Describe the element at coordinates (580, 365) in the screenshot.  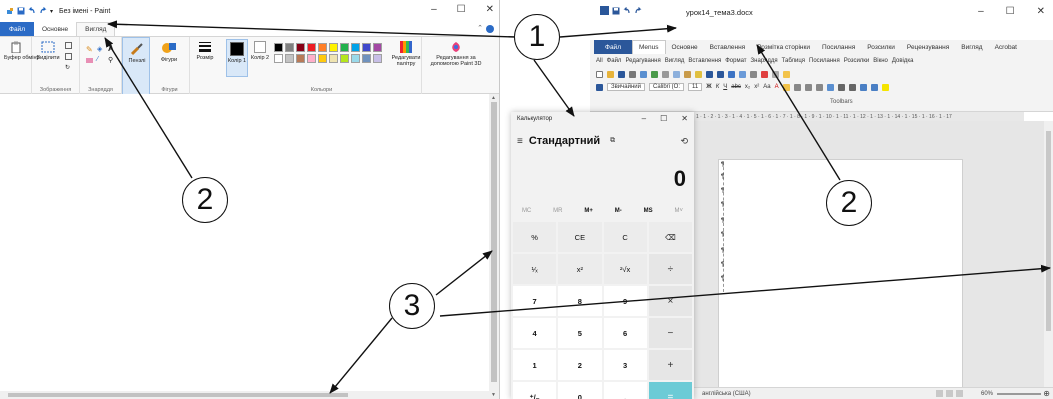
I see `calc-key: 2` at that location.